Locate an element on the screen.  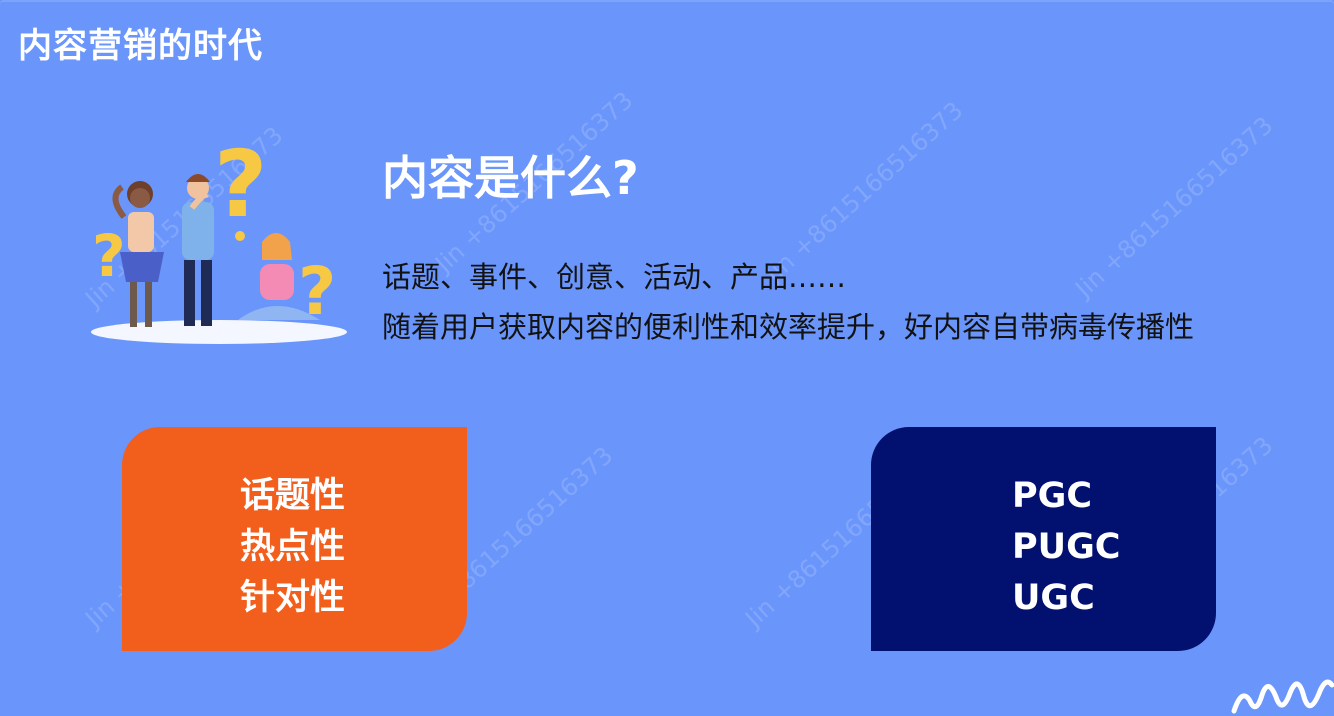
content-traits-list: 话题性 热点性 针对性 is located at coordinates (292, 547).